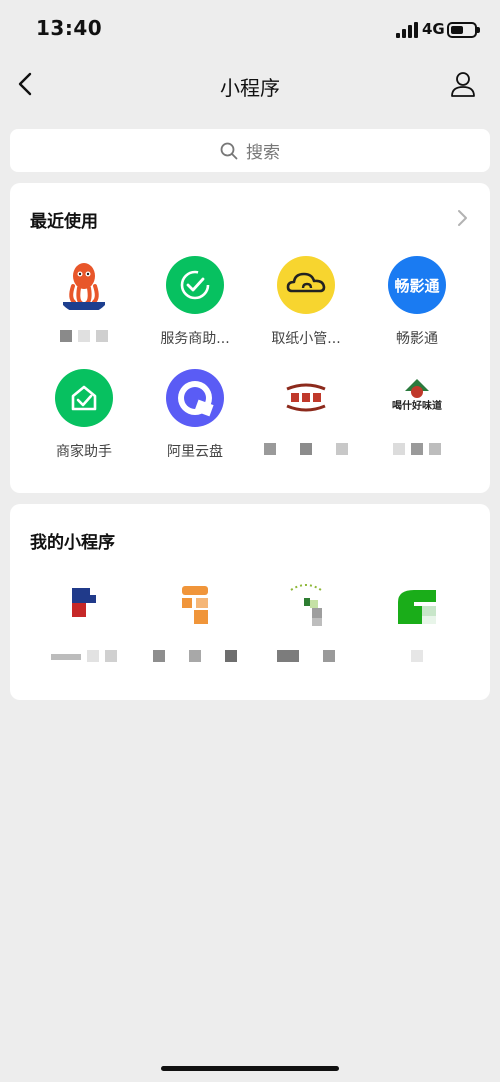 The width and height of the screenshot is (500, 1082). Describe the element at coordinates (417, 605) in the screenshot. I see `green-house-logo` at that location.